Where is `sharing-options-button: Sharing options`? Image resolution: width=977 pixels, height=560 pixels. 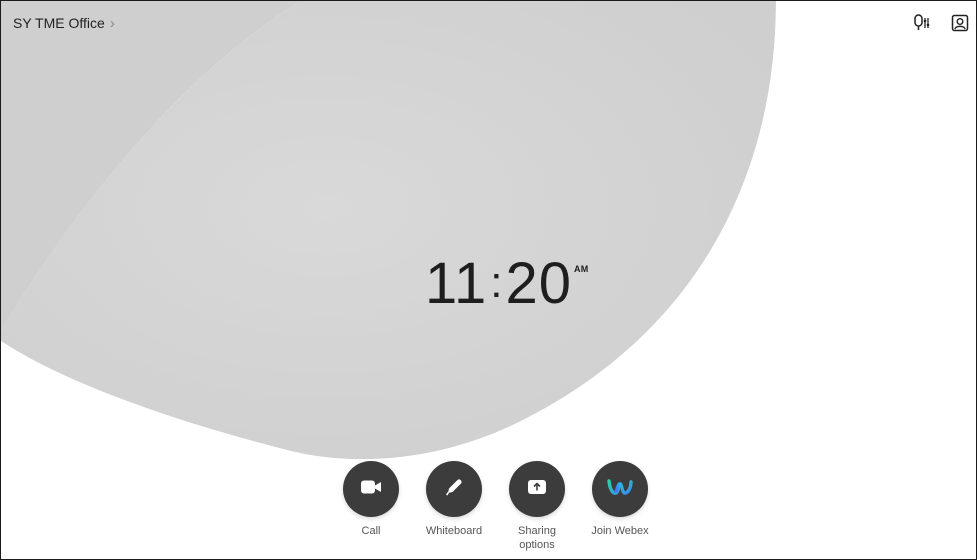 sharing-options-button: Sharing options is located at coordinates (537, 506).